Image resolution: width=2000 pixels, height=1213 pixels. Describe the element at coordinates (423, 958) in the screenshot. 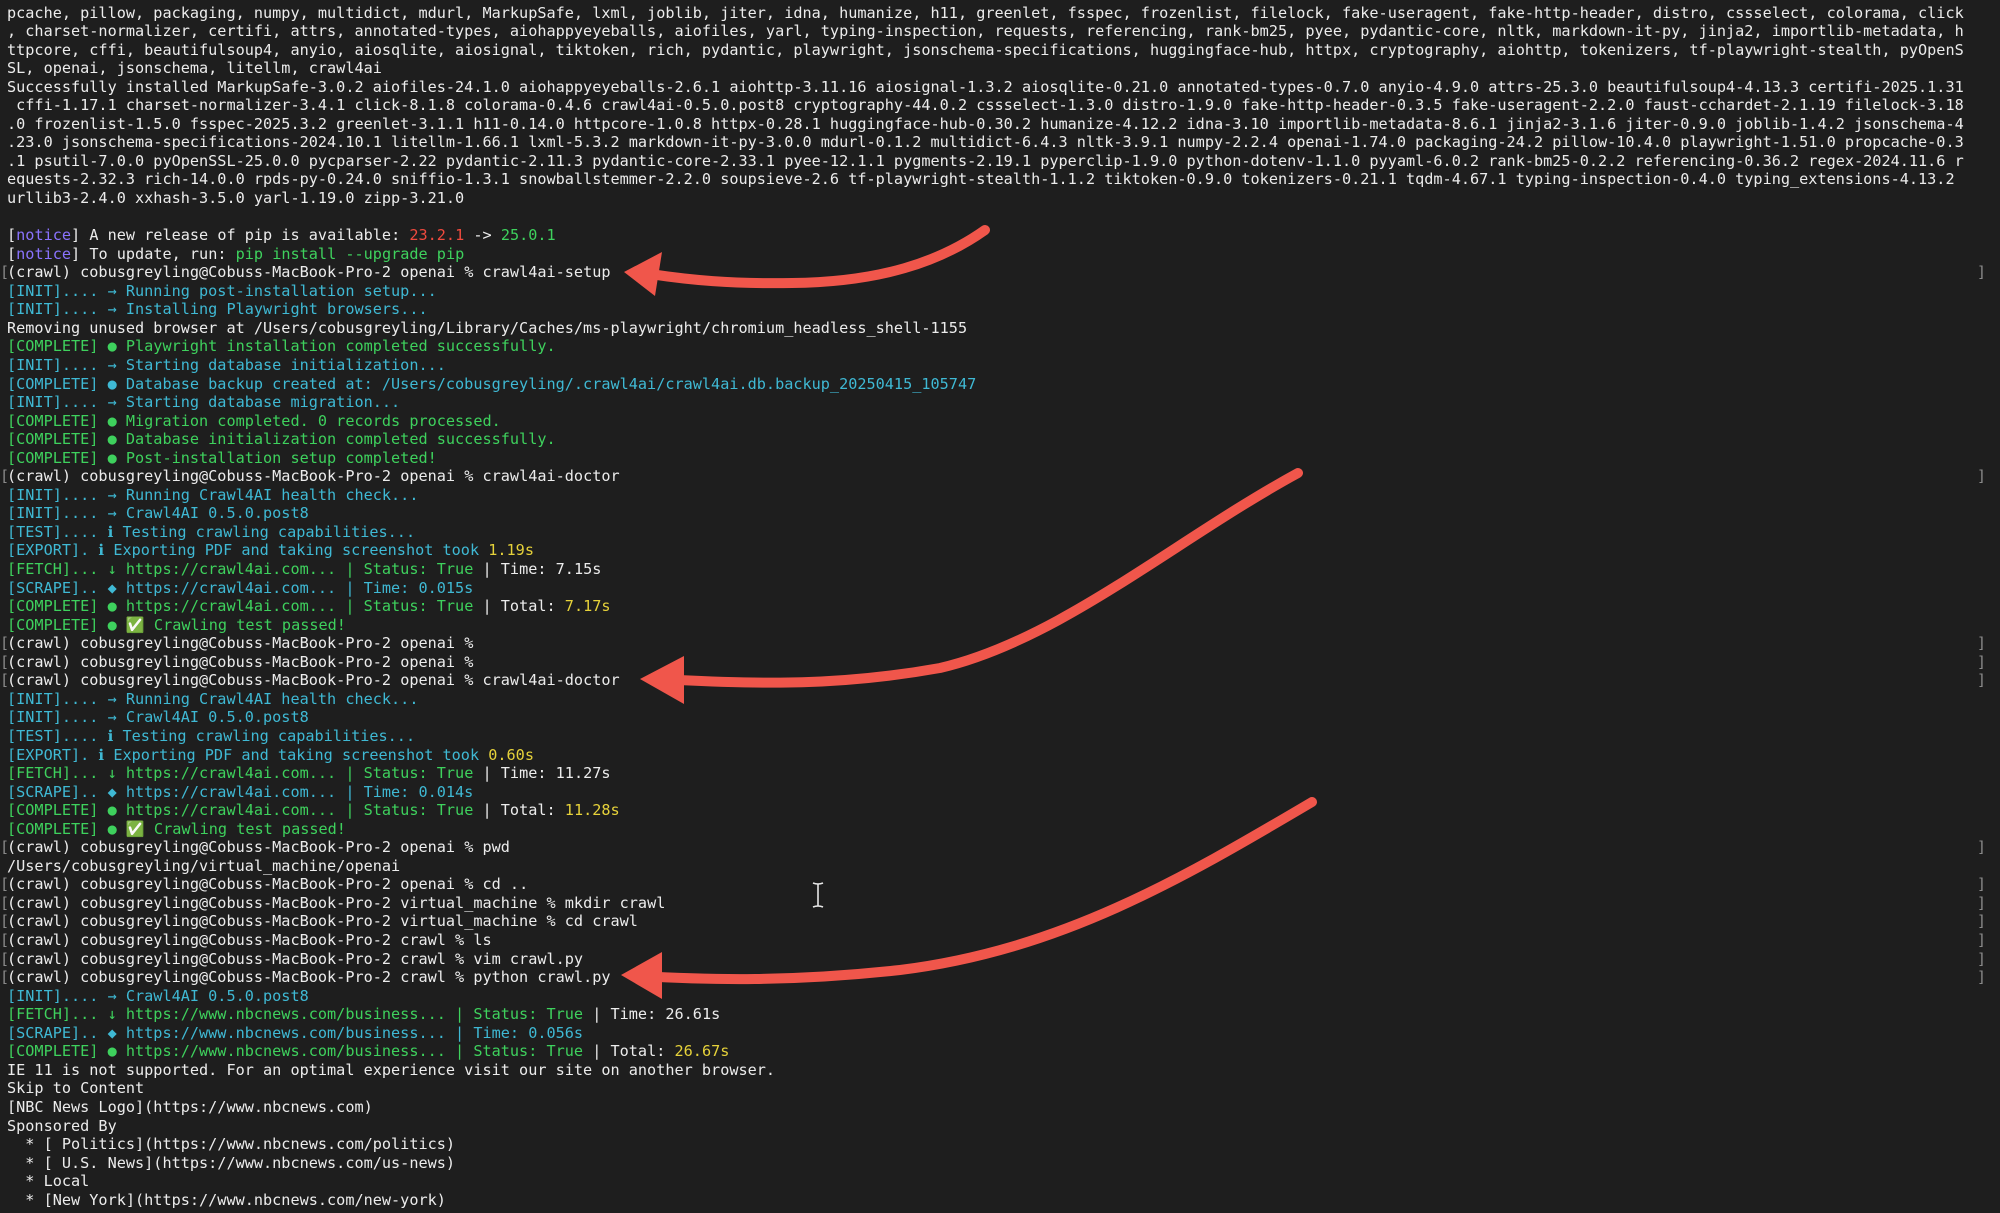

I see `prompt-dir: crawl` at that location.